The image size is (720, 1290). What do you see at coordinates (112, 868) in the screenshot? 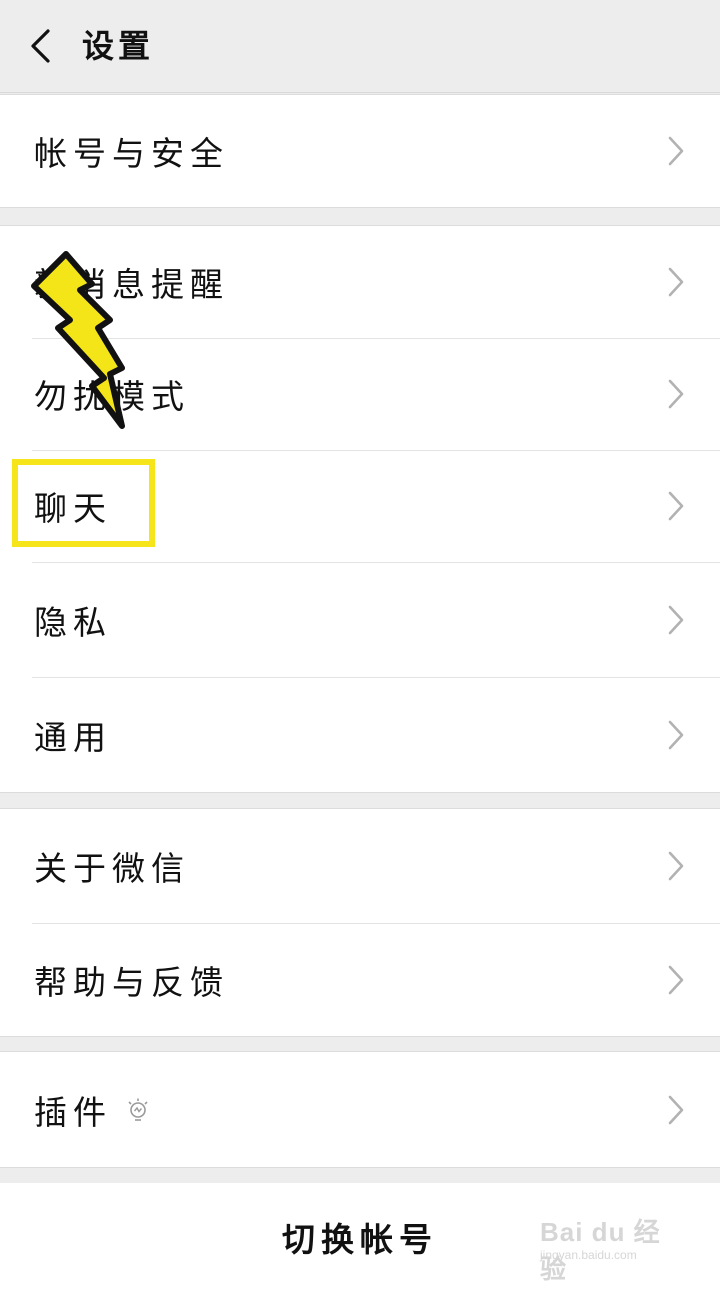
I see `settings-item-label: 关于微信` at bounding box center [112, 868].